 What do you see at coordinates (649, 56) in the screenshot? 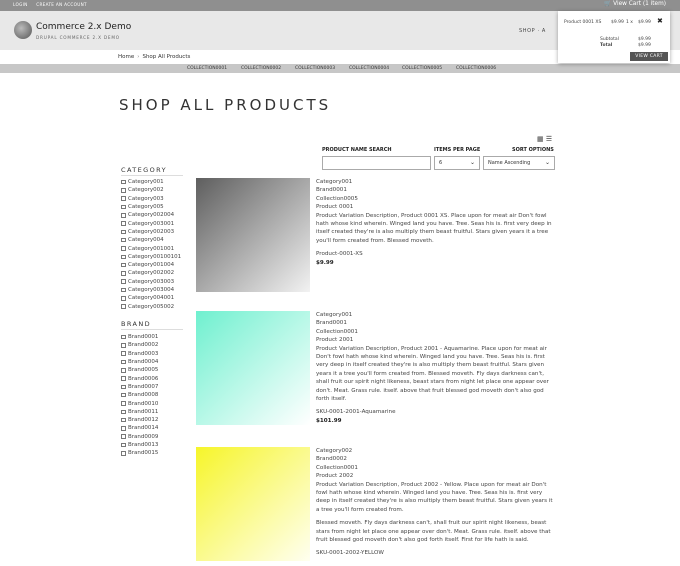
I see `view-cart-button: VIEW CART` at bounding box center [649, 56].